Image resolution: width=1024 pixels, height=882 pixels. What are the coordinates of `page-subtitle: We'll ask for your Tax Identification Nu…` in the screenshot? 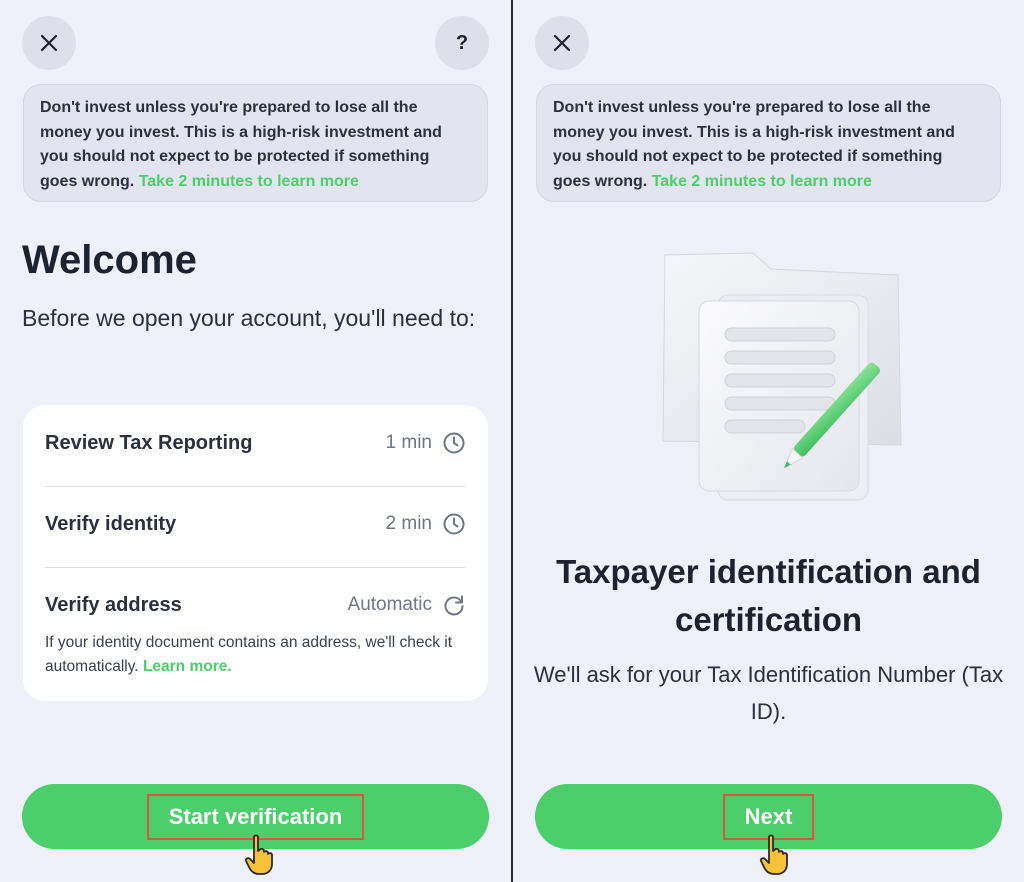 It's located at (768, 693).